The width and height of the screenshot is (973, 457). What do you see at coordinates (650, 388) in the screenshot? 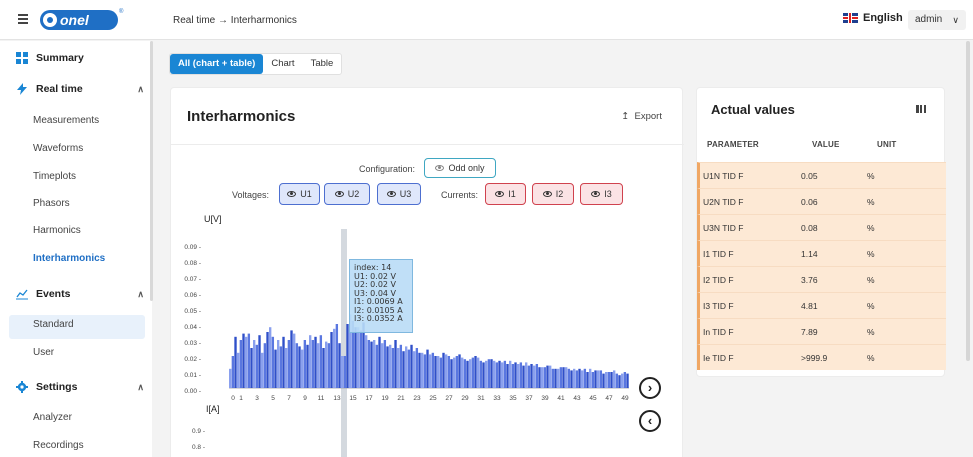
I see `next-page-button: ›` at bounding box center [650, 388].